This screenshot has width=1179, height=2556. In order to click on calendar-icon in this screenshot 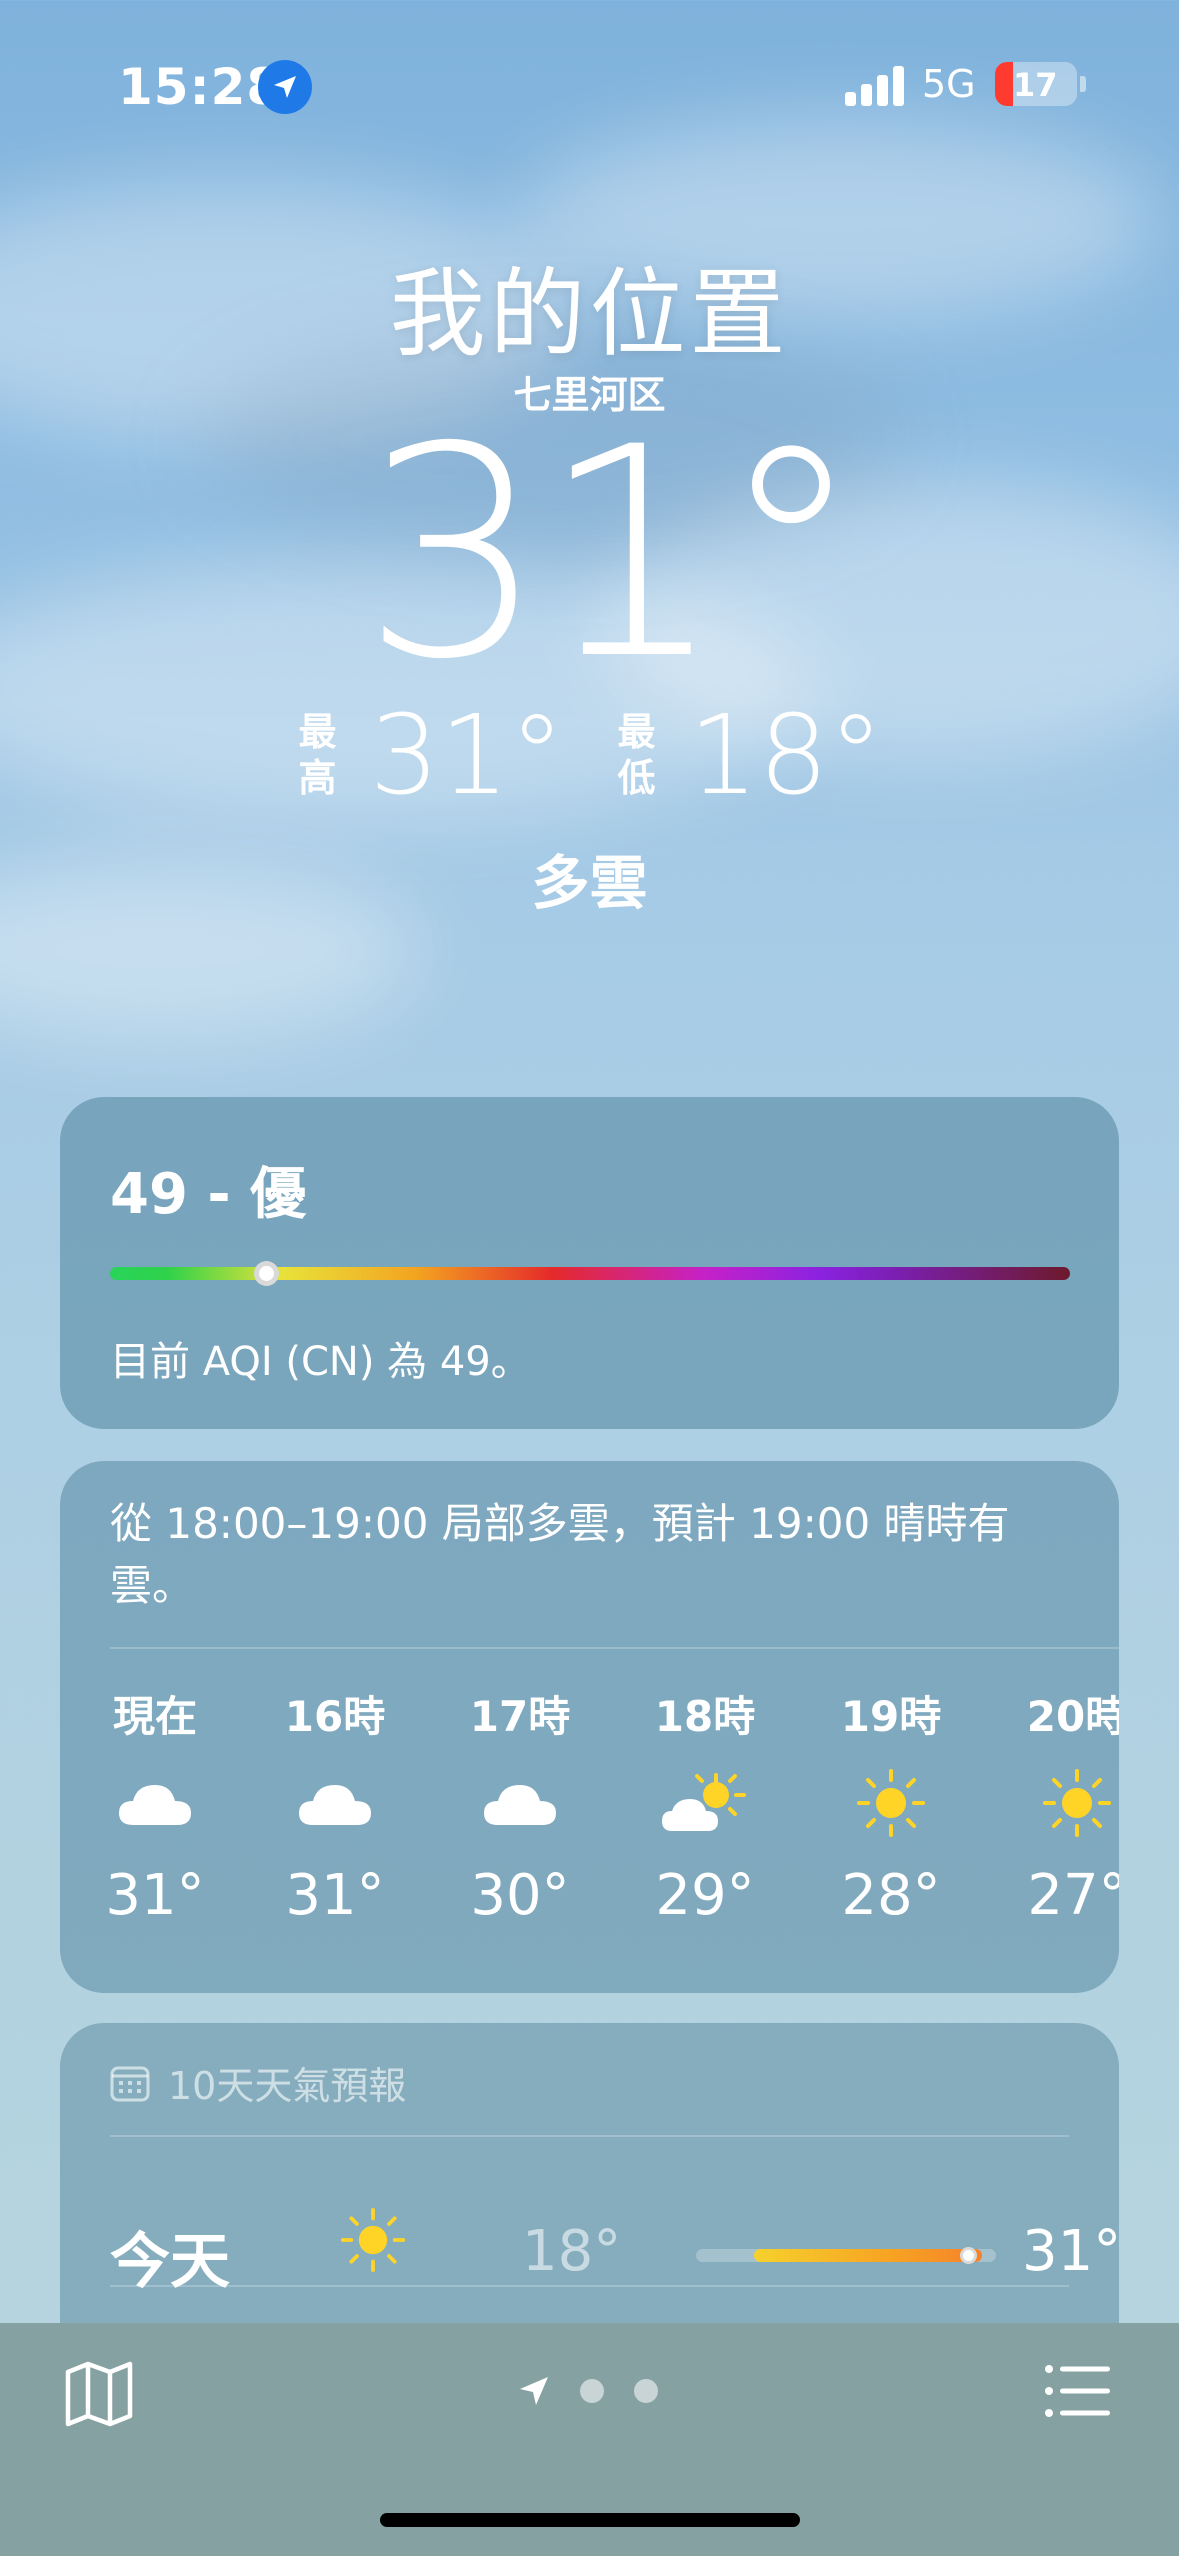, I will do `click(130, 2083)`.